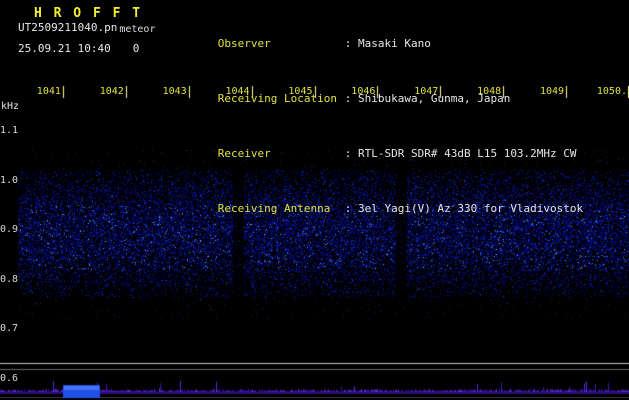  I want to click on app-title: H R O F F T, so click(88, 13).